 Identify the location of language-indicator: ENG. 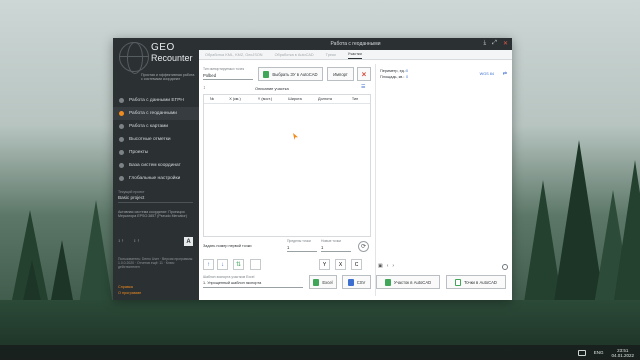
(599, 352).